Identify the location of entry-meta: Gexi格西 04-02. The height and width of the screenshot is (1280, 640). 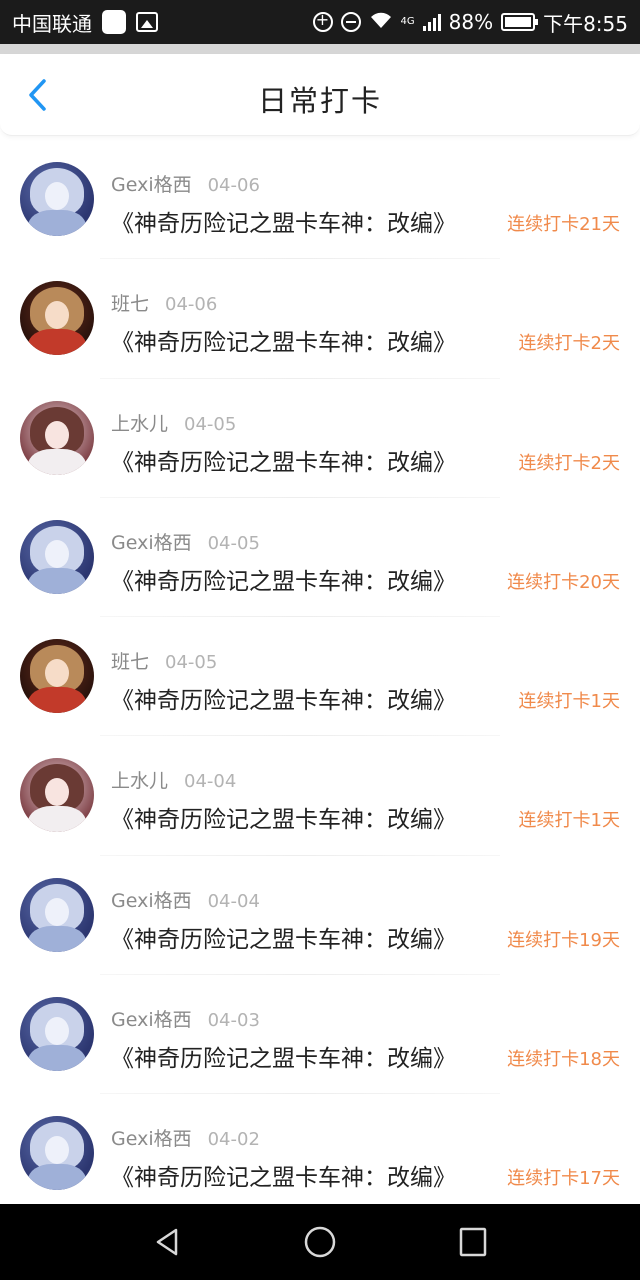
(185, 1137).